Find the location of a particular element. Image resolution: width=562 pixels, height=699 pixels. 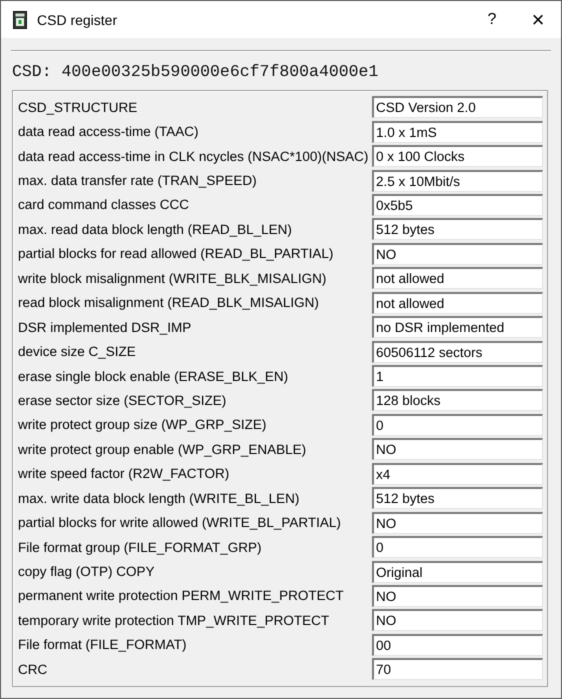

close-button: × is located at coordinates (538, 19).